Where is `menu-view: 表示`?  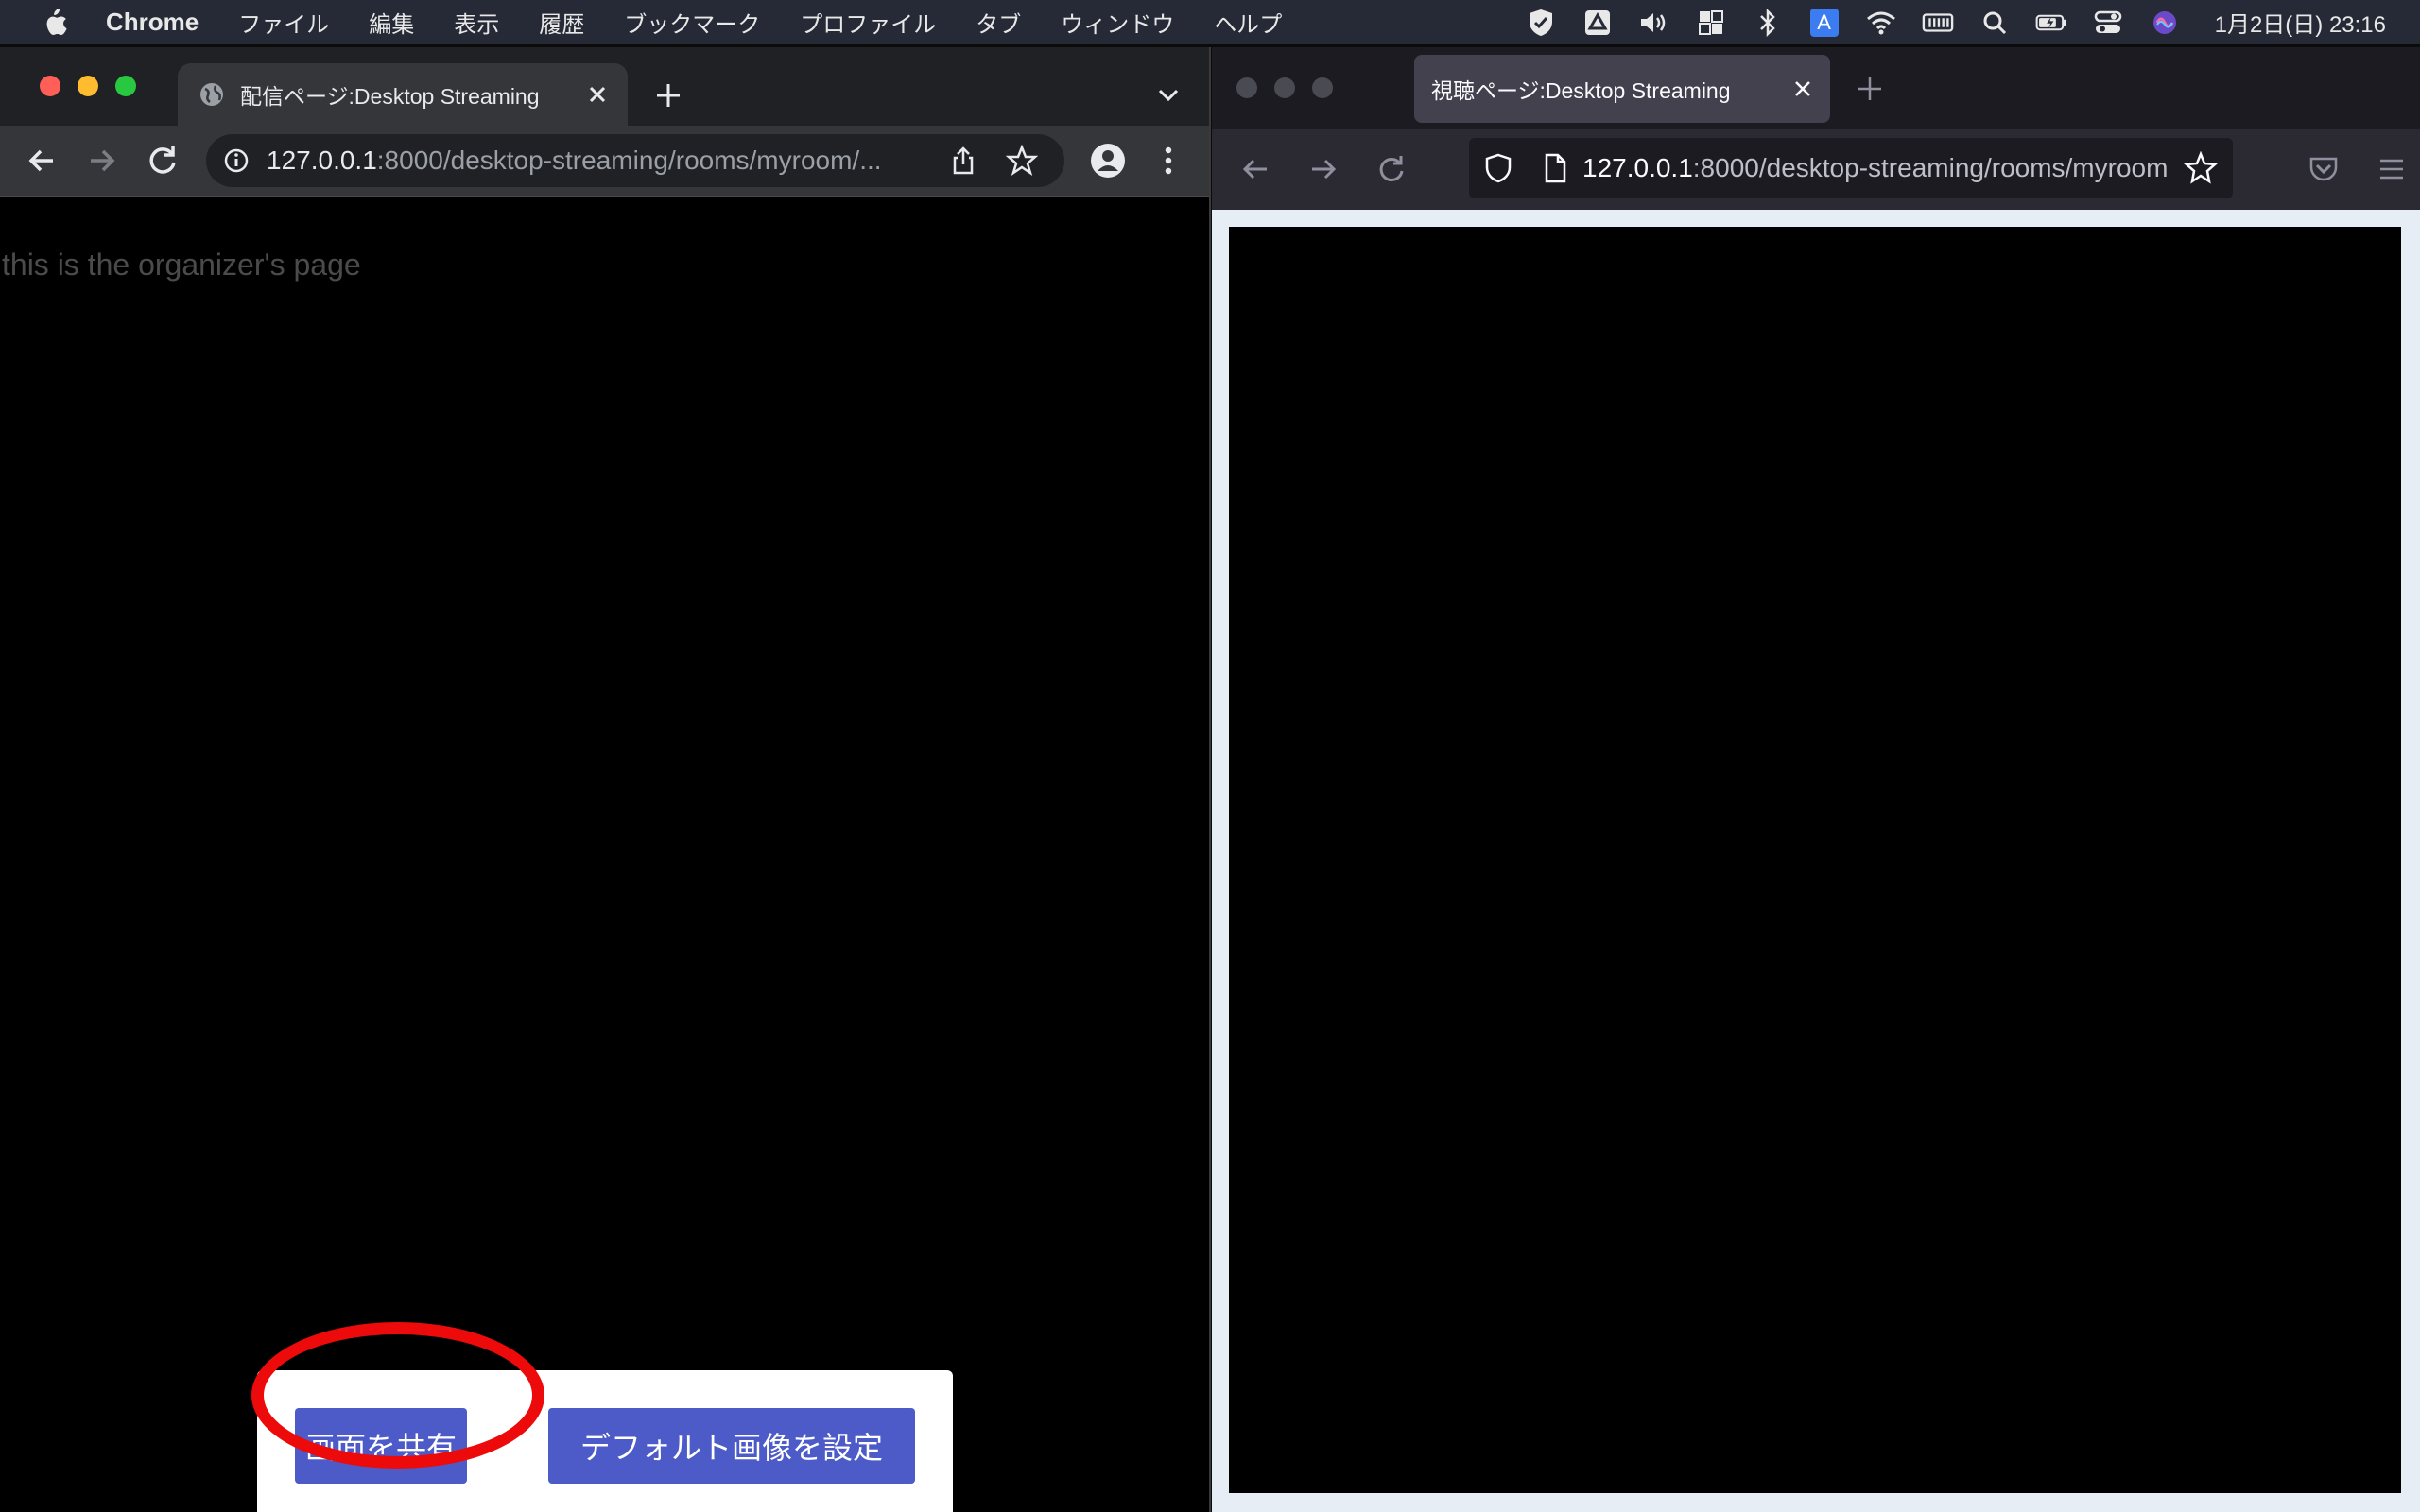 menu-view: 表示 is located at coordinates (476, 22).